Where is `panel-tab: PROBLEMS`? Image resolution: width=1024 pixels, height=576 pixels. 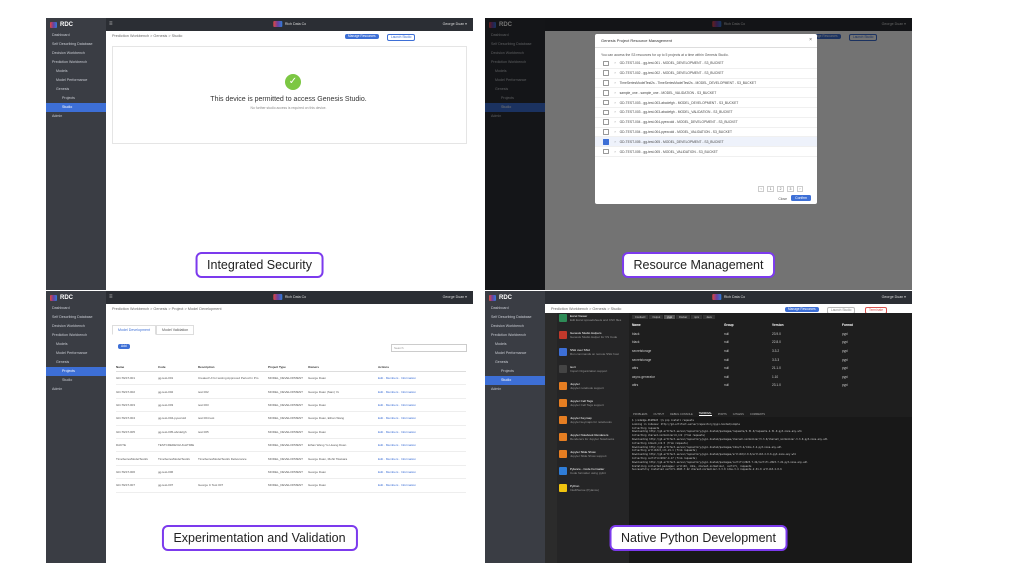
panel-tab: PROBLEMS is located at coordinates (640, 414).